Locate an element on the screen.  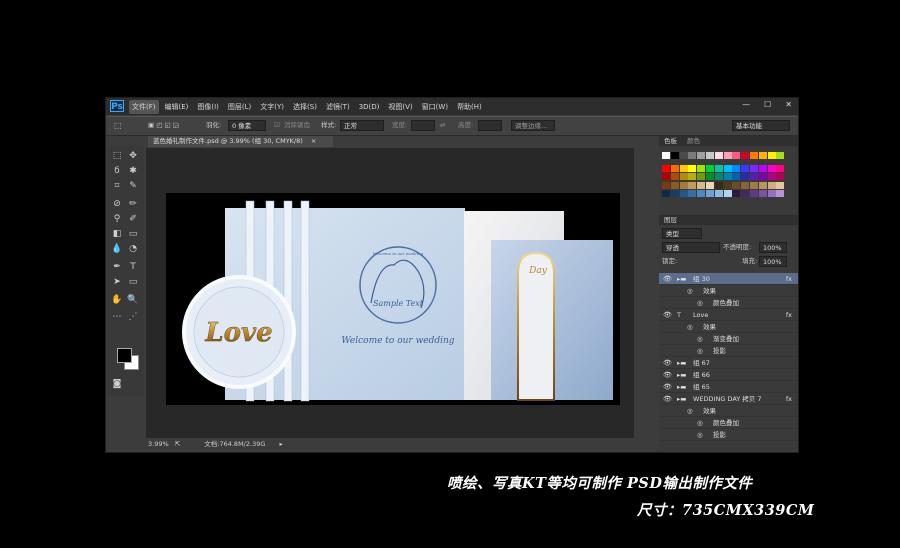
minimize-button: — is located at coordinates (746, 104).